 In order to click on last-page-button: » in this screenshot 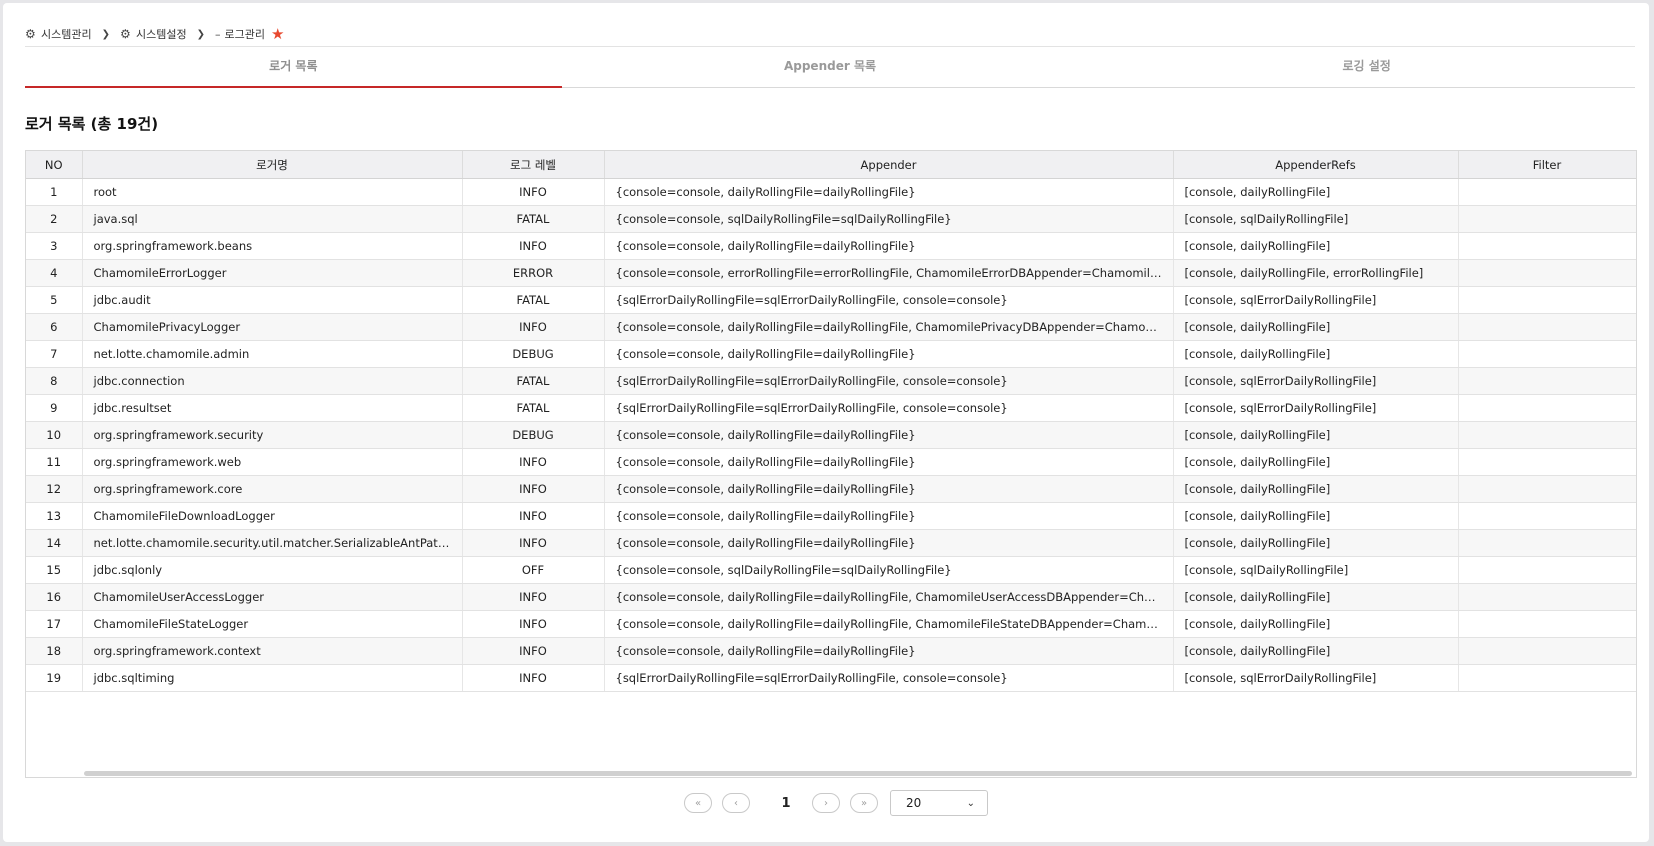, I will do `click(864, 803)`.